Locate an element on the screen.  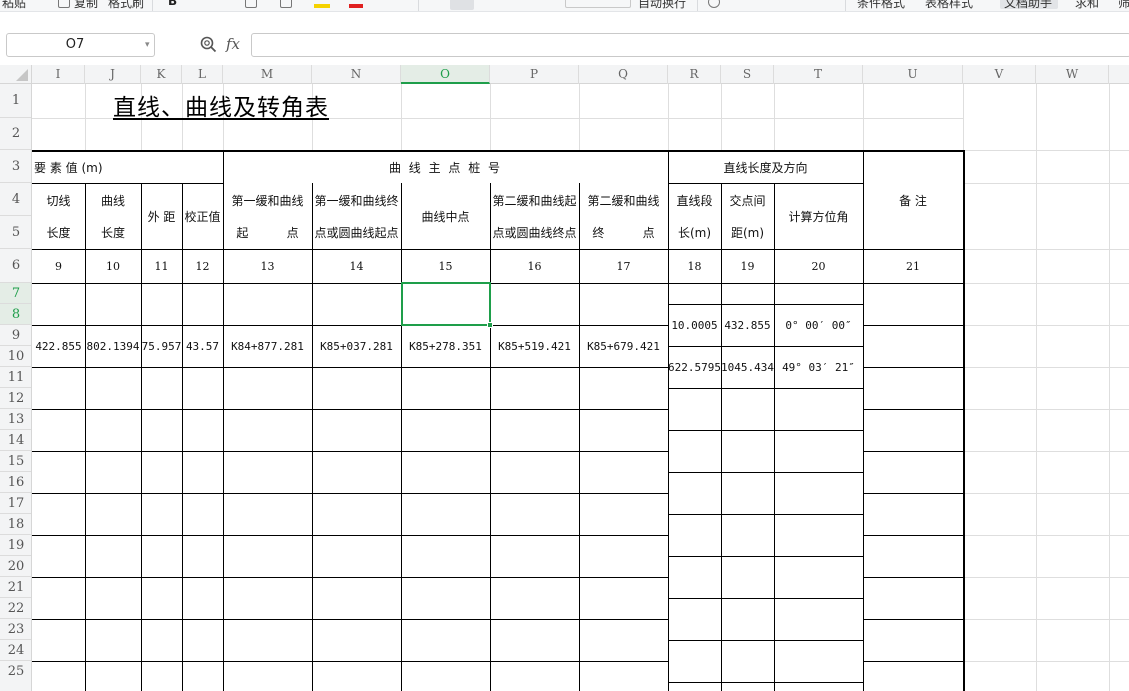
cell-azimuth: 49° 03′ 21″ is located at coordinates (818, 367).